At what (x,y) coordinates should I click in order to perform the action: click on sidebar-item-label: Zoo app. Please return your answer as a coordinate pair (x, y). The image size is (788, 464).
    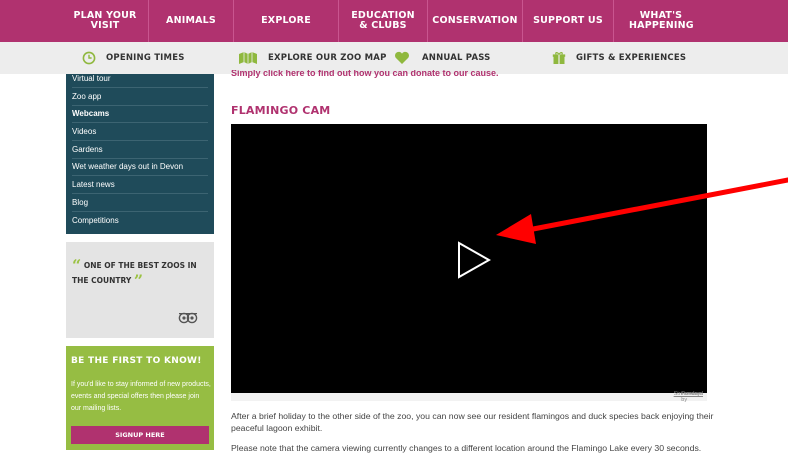
    Looking at the image, I should click on (87, 96).